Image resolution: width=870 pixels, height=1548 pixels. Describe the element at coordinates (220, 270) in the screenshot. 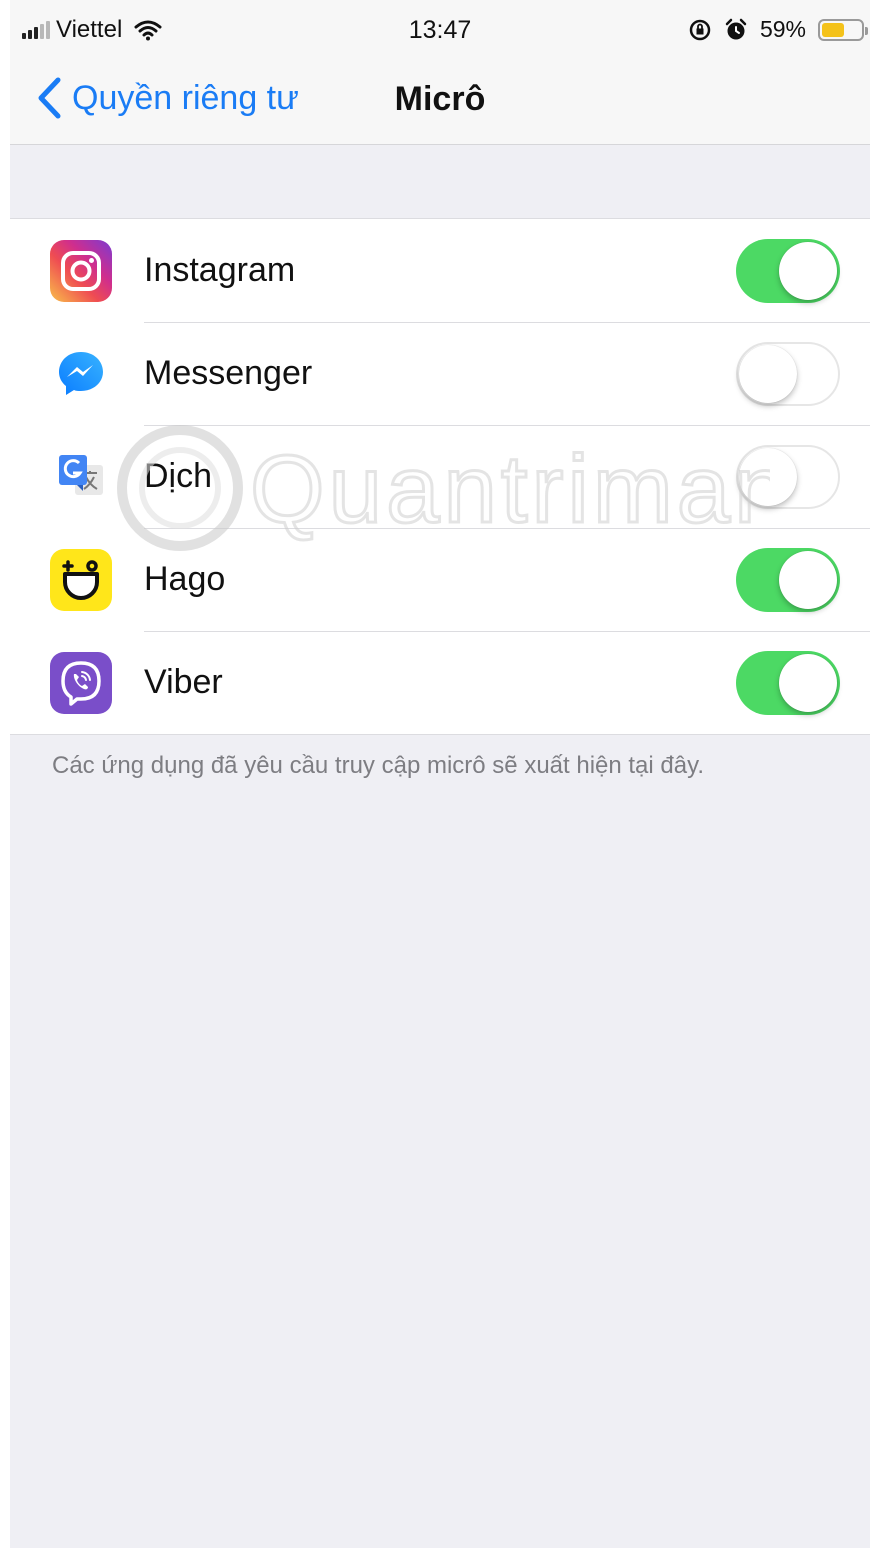

I see `app-name: Instagram` at that location.